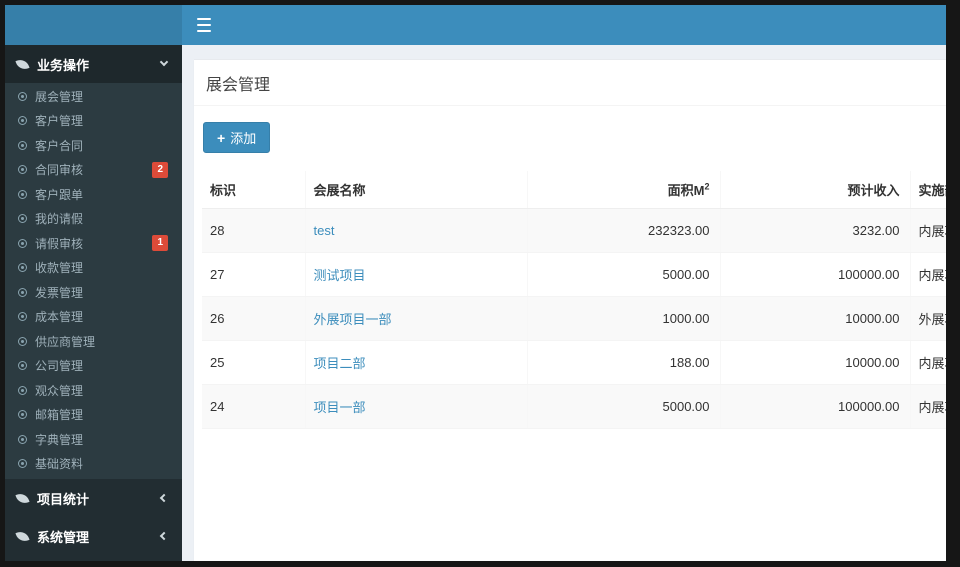  What do you see at coordinates (59, 464) in the screenshot?
I see `sidebar-item-label: 基础资料` at bounding box center [59, 464].